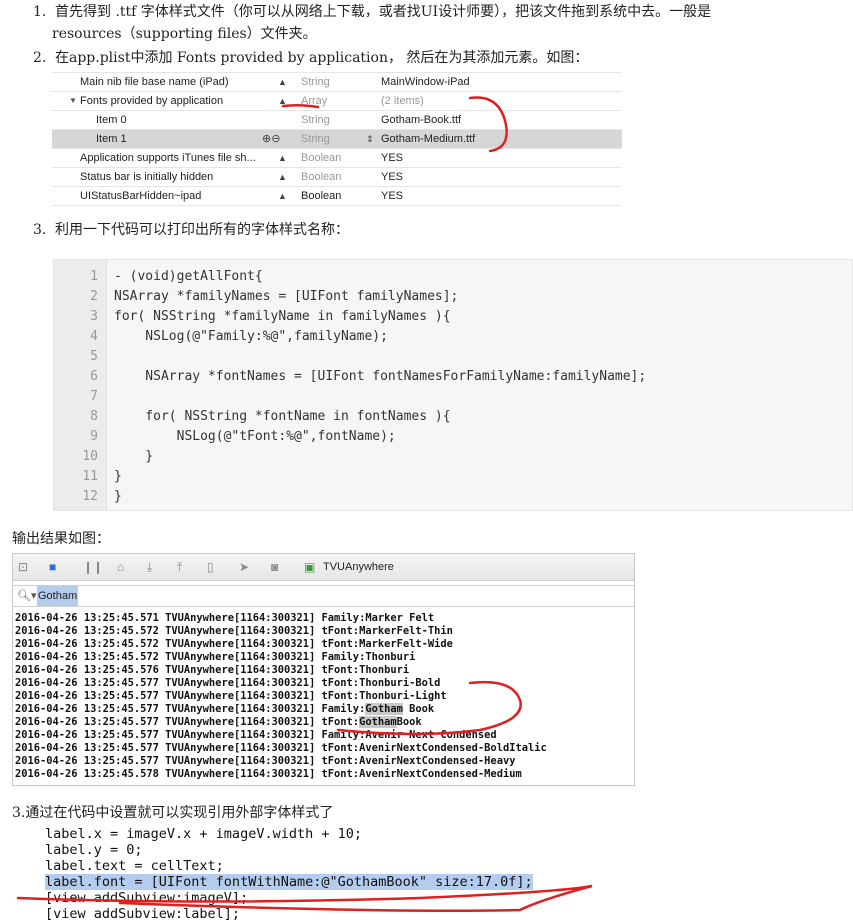  What do you see at coordinates (488, 124) in the screenshot?
I see `annotation-plist-bracket` at bounding box center [488, 124].